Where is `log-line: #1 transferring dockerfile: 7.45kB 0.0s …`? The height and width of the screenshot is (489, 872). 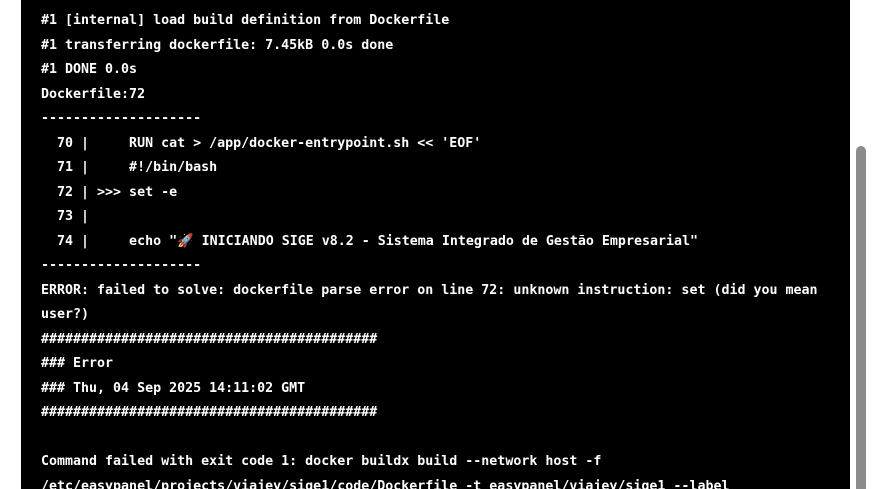
log-line: #1 transferring dockerfile: 7.45kB 0.0s … is located at coordinates (217, 45).